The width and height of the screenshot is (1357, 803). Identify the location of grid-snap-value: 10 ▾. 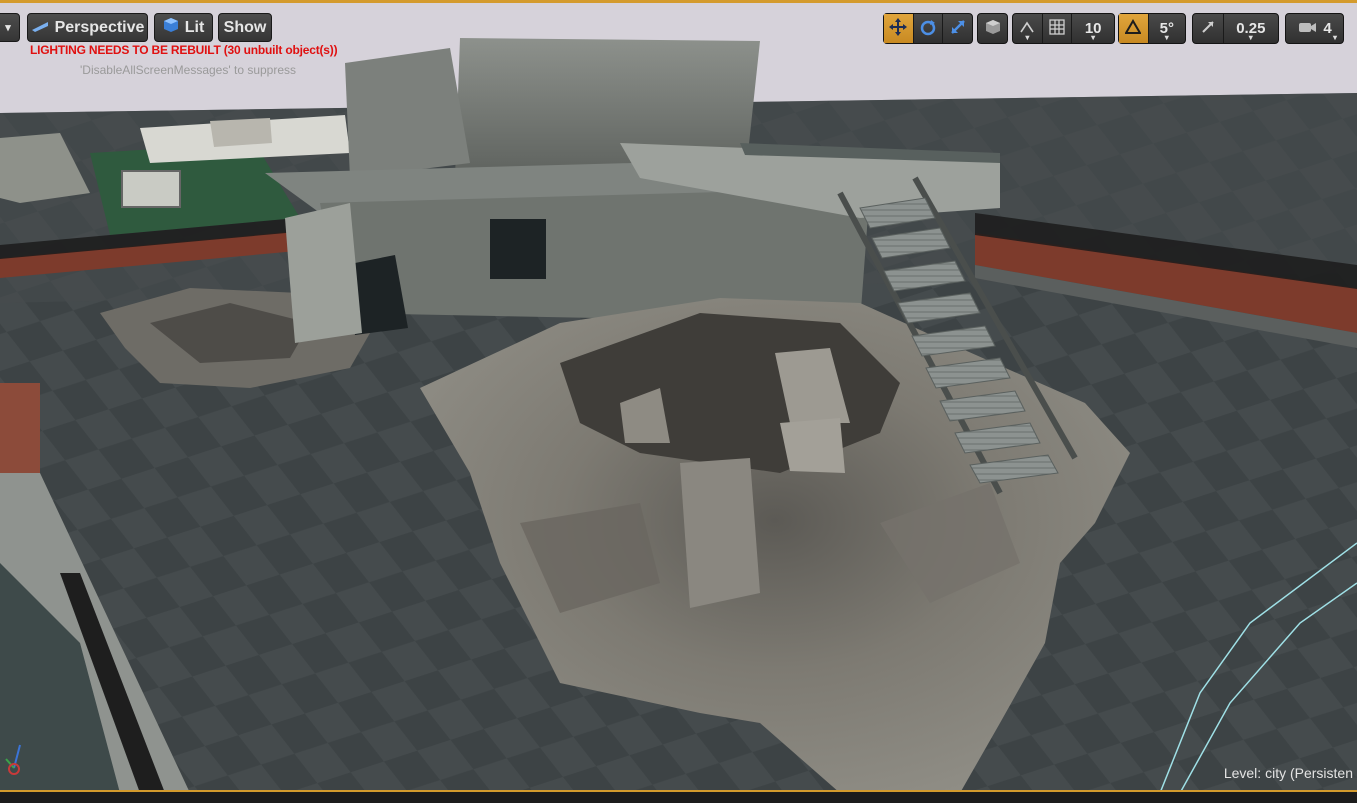
(1093, 28).